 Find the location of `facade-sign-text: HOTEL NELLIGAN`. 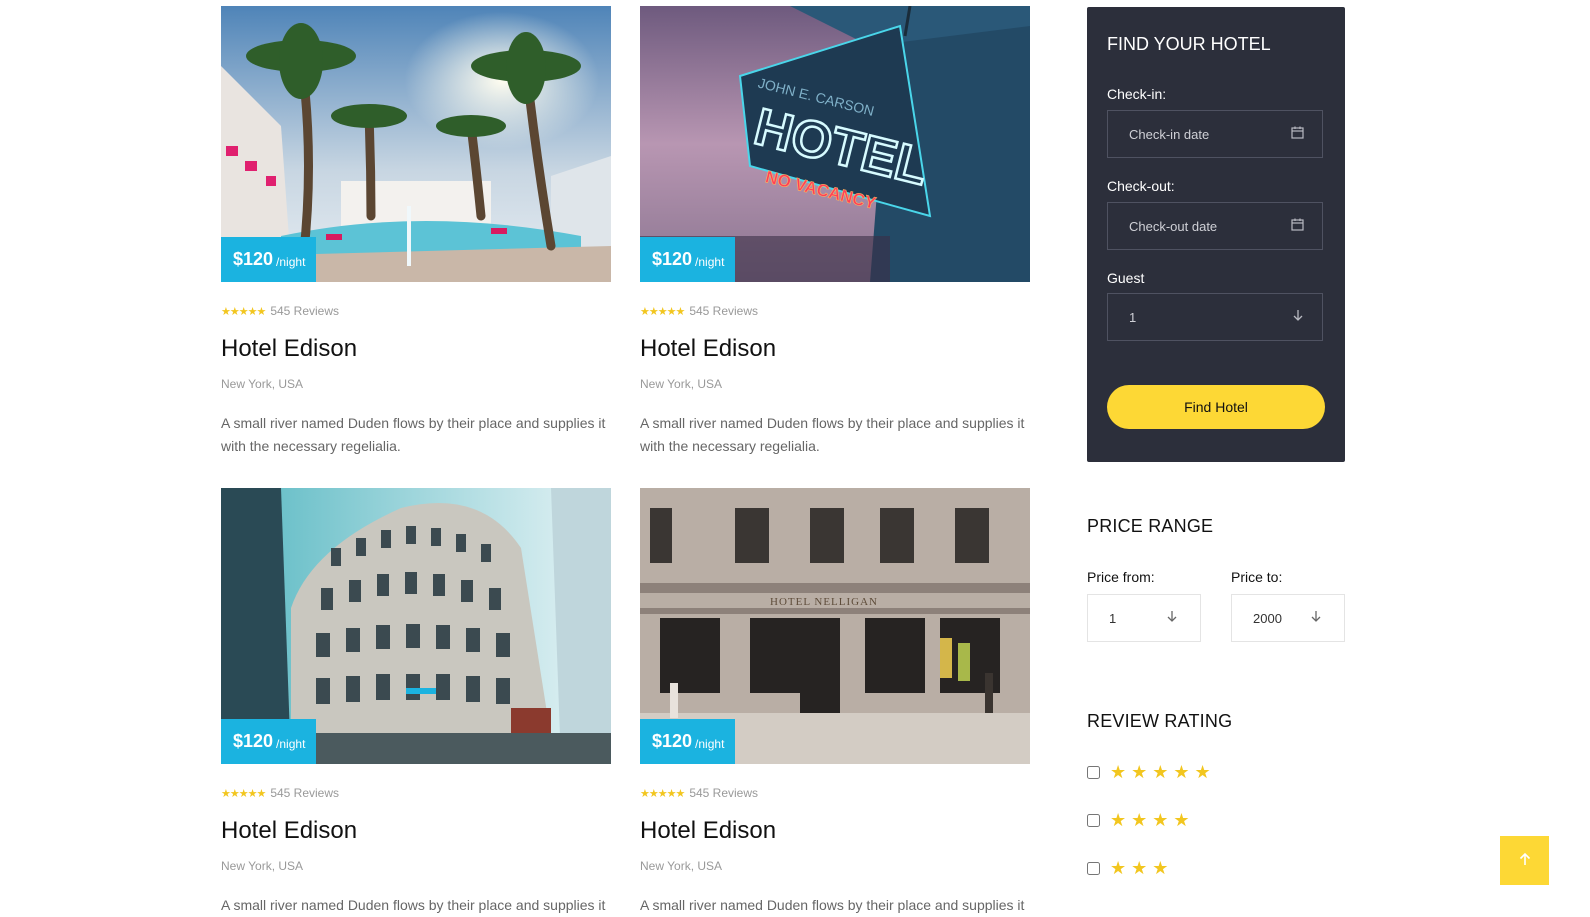

facade-sign-text: HOTEL NELLIGAN is located at coordinates (824, 602).